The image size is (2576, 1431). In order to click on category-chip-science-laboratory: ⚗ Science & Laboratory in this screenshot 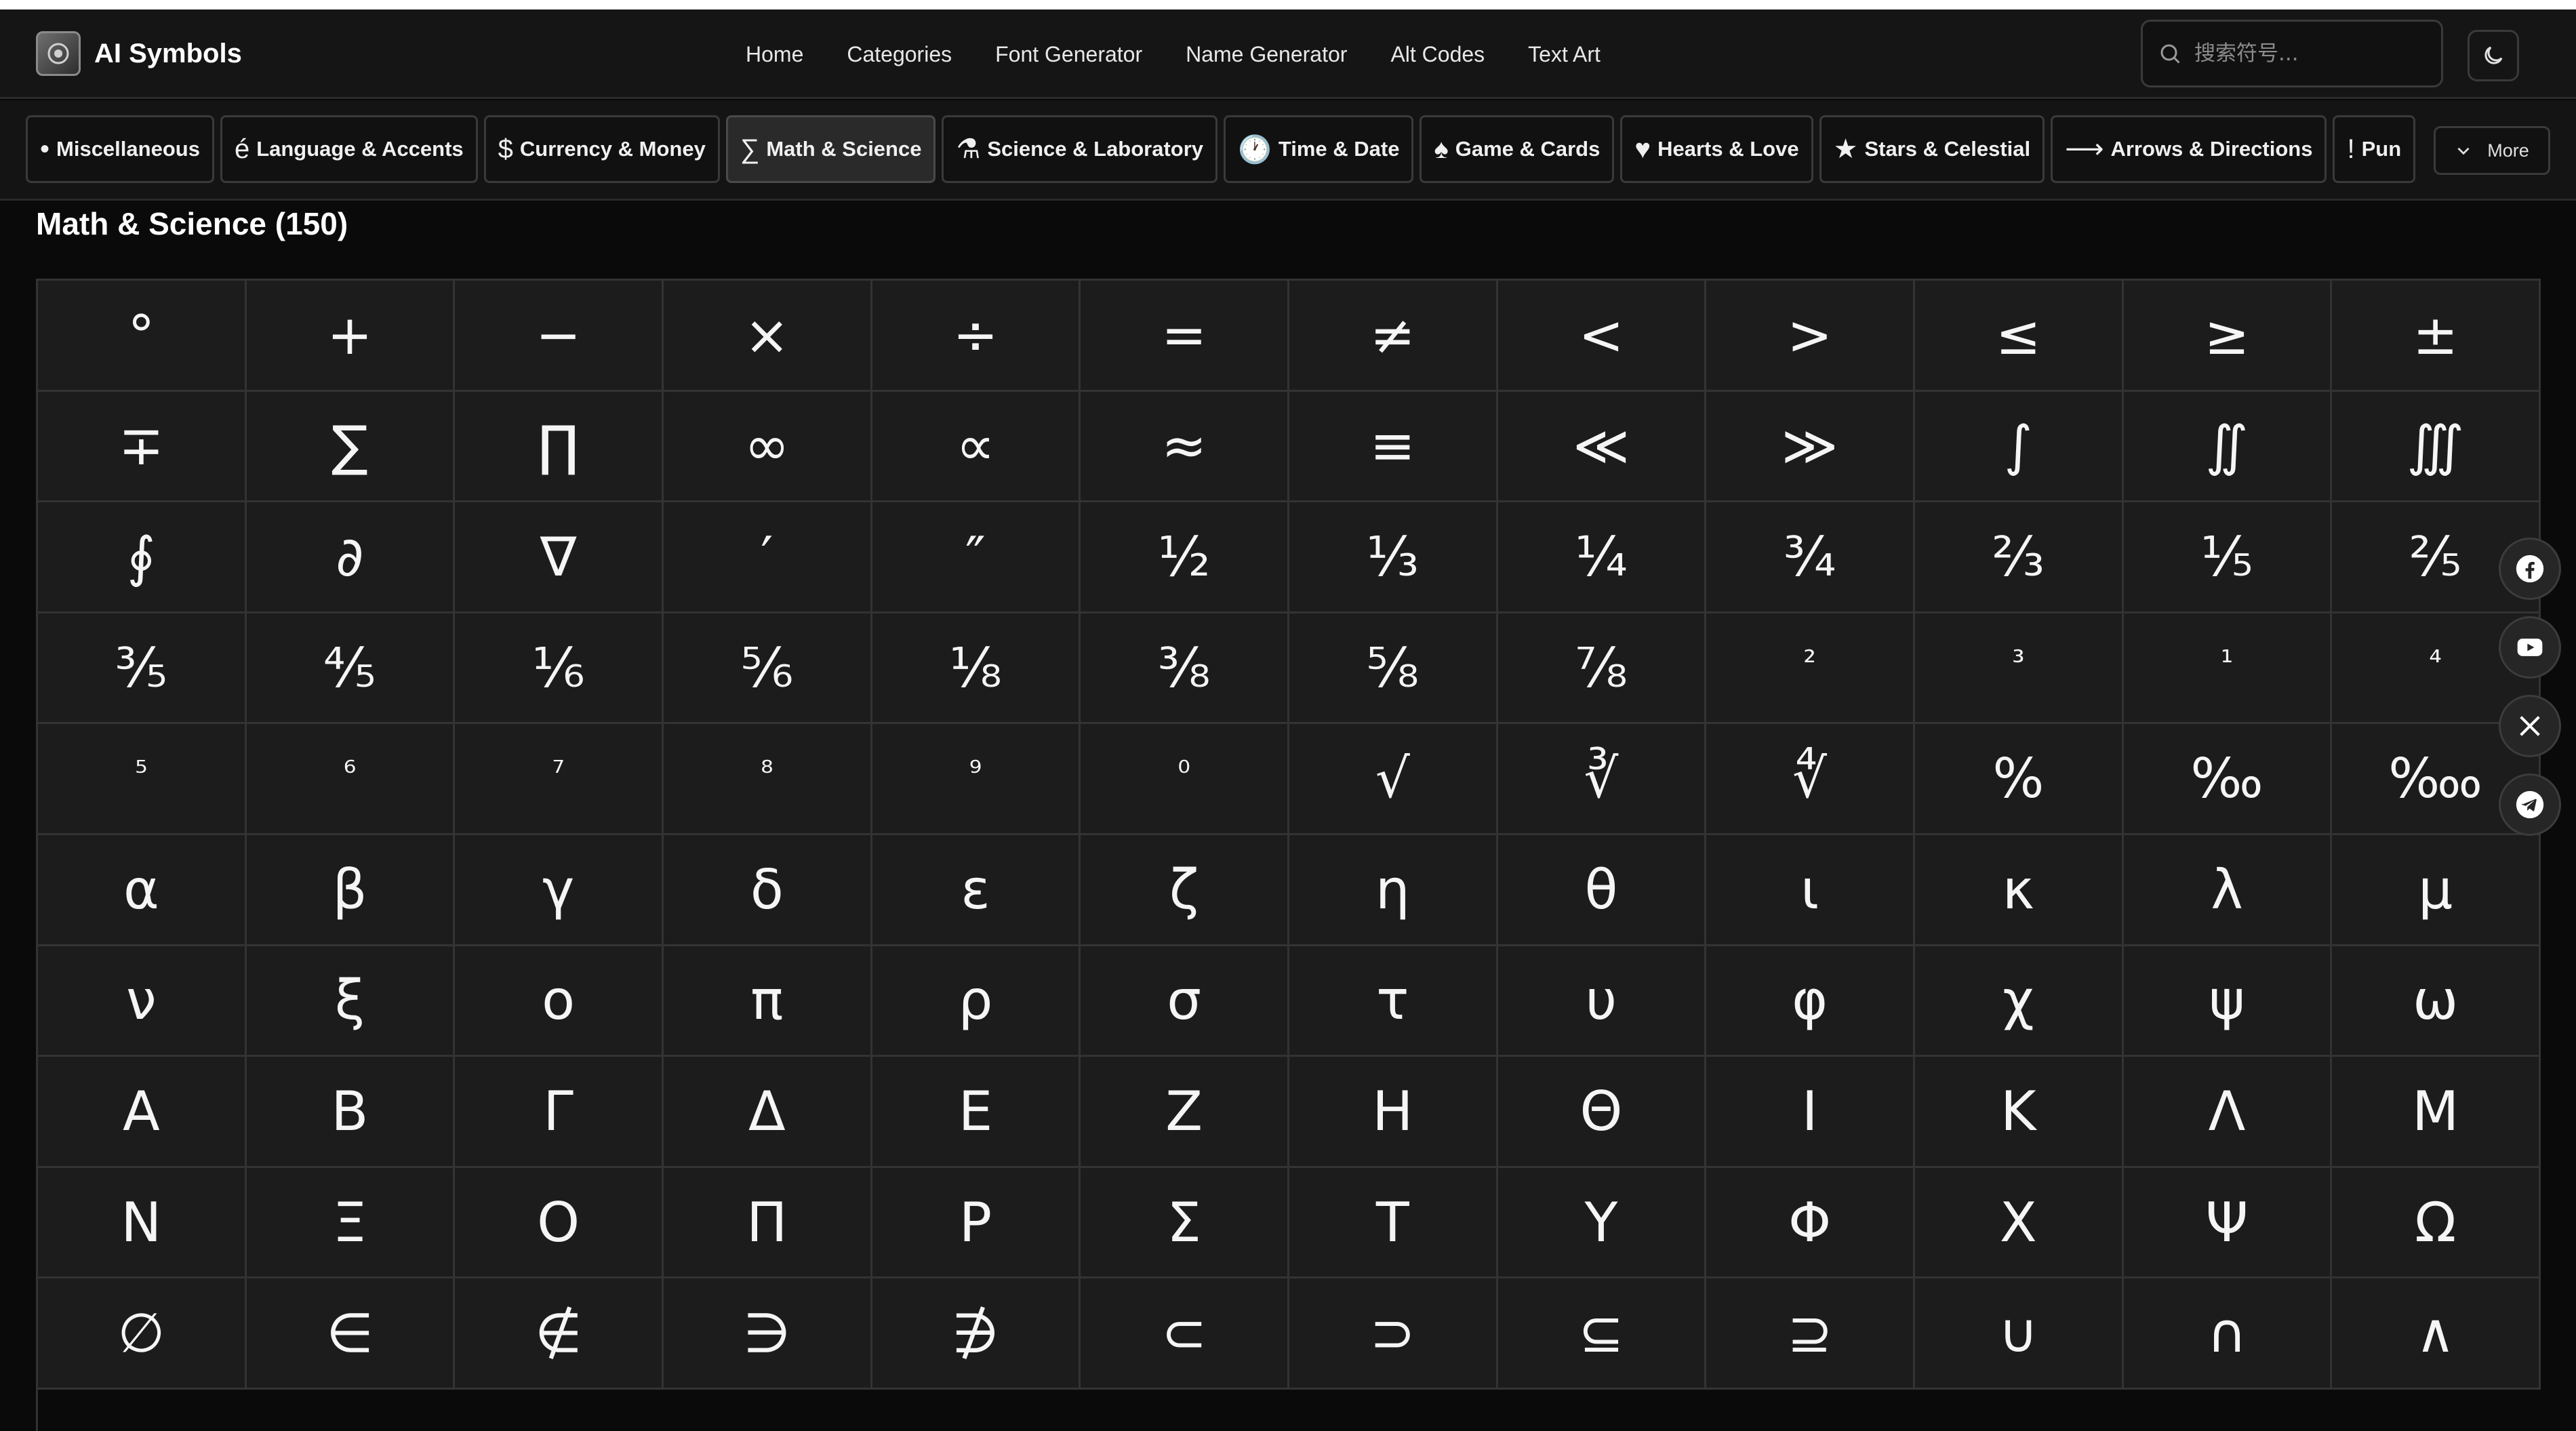, I will do `click(1080, 149)`.